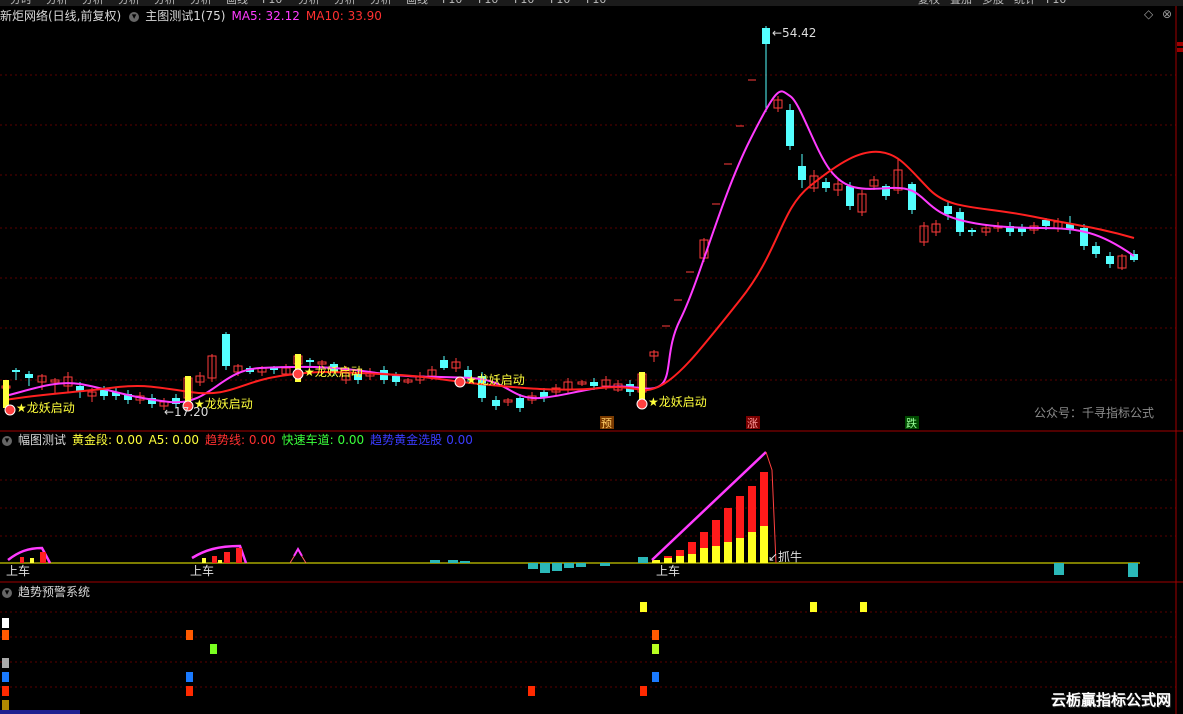  What do you see at coordinates (1167, 14) in the screenshot?
I see `settings-icon: ⊗` at bounding box center [1167, 14].